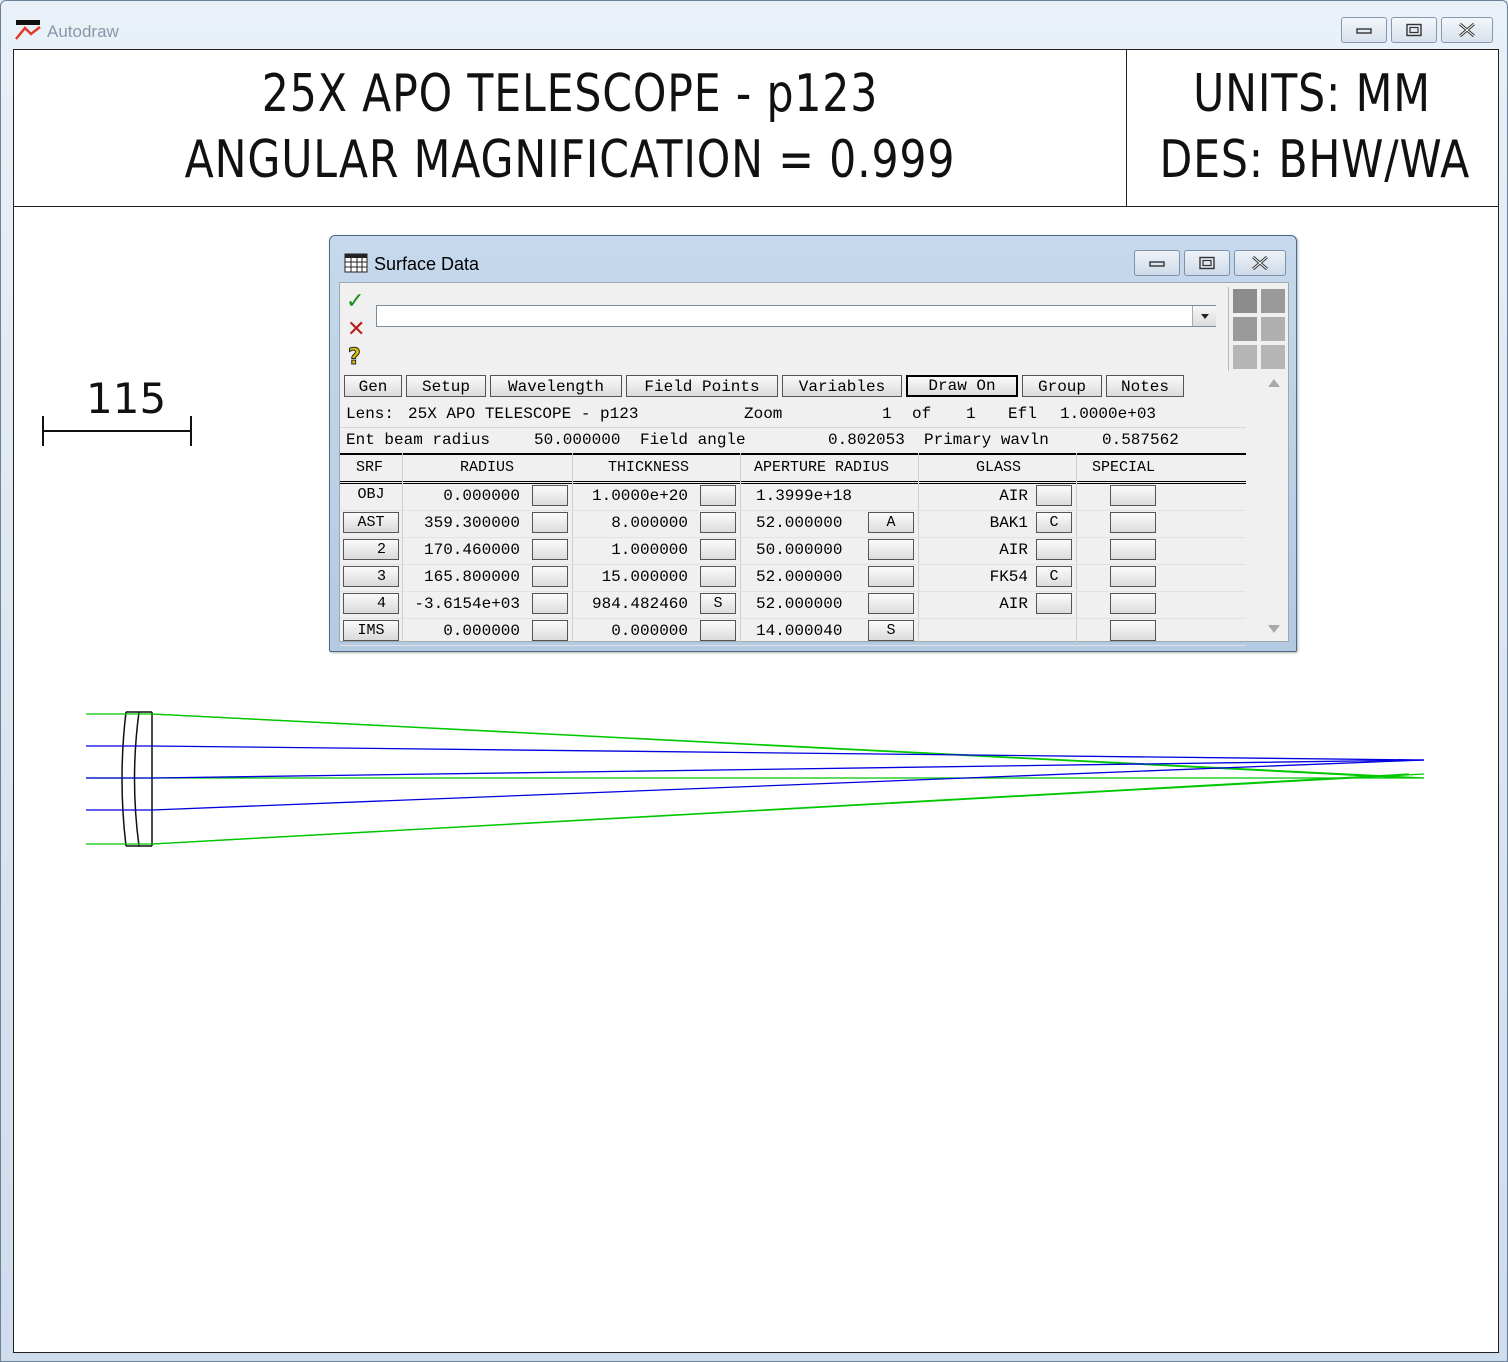 This screenshot has height=1362, width=1508. What do you see at coordinates (755, 779) in the screenshot?
I see `green-rays` at bounding box center [755, 779].